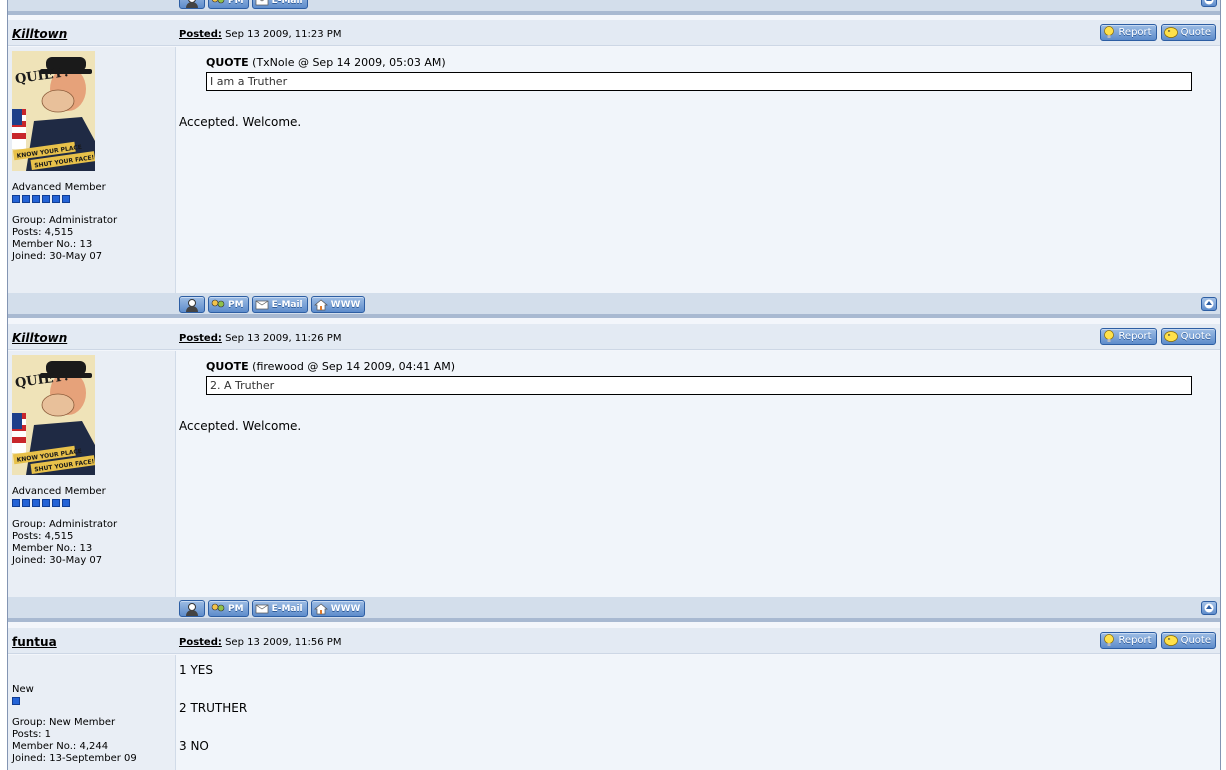 The height and width of the screenshot is (770, 1226). I want to click on posted-date-value: Sep 13 2009, 11:26 PM, so click(283, 338).